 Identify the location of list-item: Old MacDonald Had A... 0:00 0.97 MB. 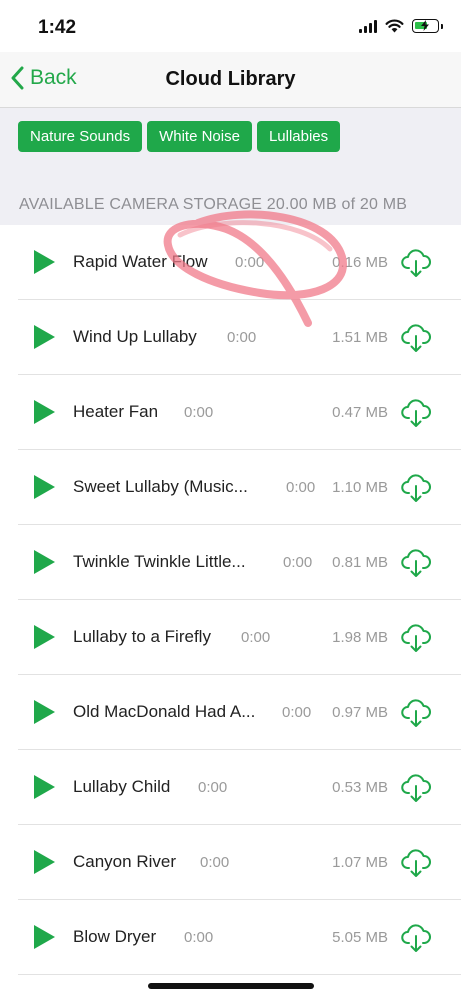
(230, 712).